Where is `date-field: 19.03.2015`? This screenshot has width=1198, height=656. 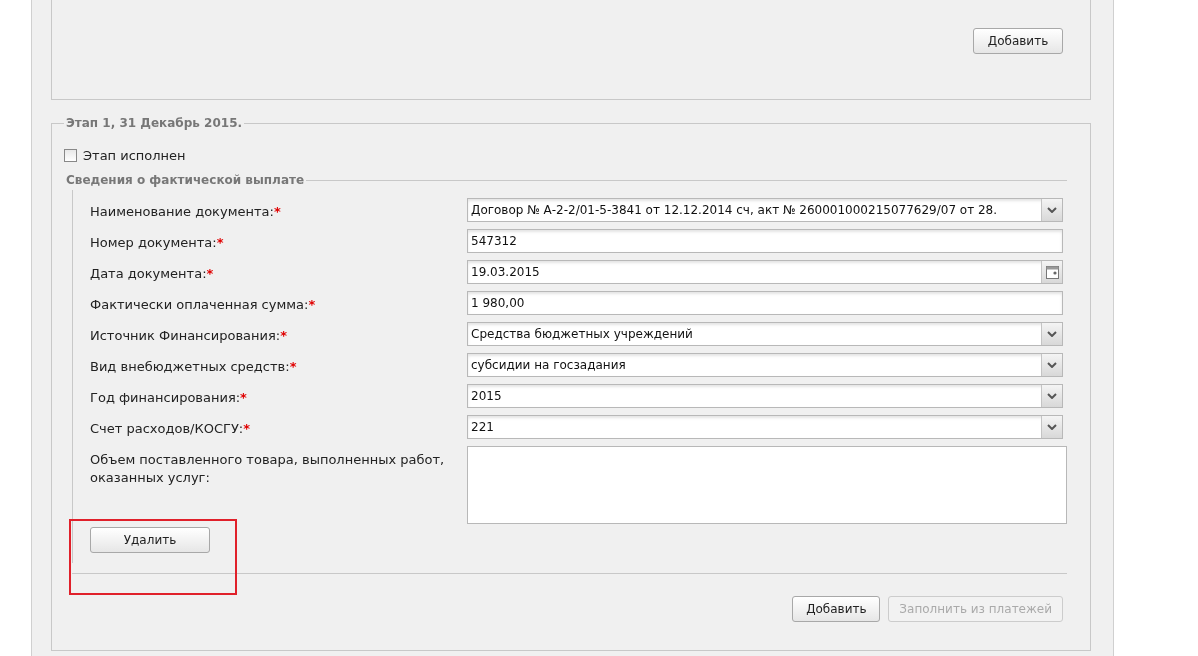
date-field: 19.03.2015 is located at coordinates (765, 272).